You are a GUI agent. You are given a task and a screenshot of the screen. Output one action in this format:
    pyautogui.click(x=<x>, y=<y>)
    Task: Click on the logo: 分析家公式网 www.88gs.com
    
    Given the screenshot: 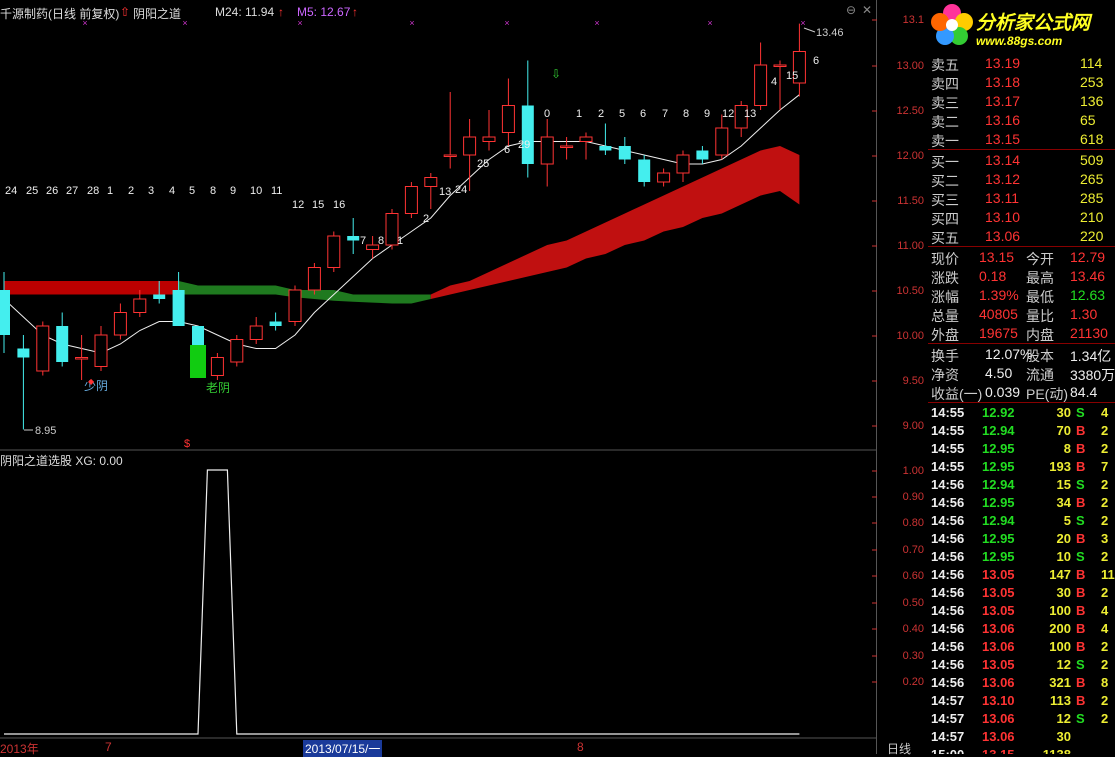 What is the action you would take?
    pyautogui.click(x=1021, y=26)
    